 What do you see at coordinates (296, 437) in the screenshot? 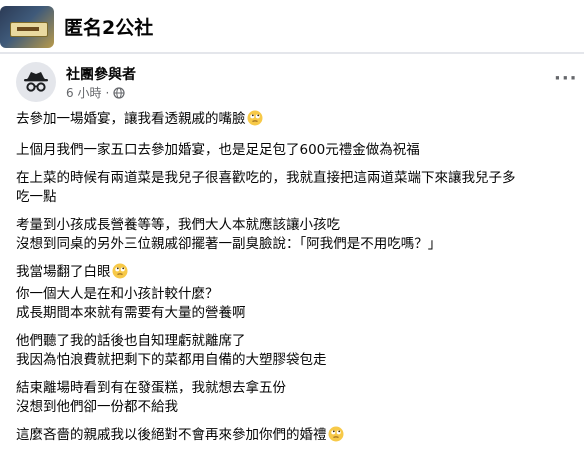
I see `post-paragraph: 這麼吝嗇的親戚我以後絕對不會再來參加你們的婚禮` at bounding box center [296, 437].